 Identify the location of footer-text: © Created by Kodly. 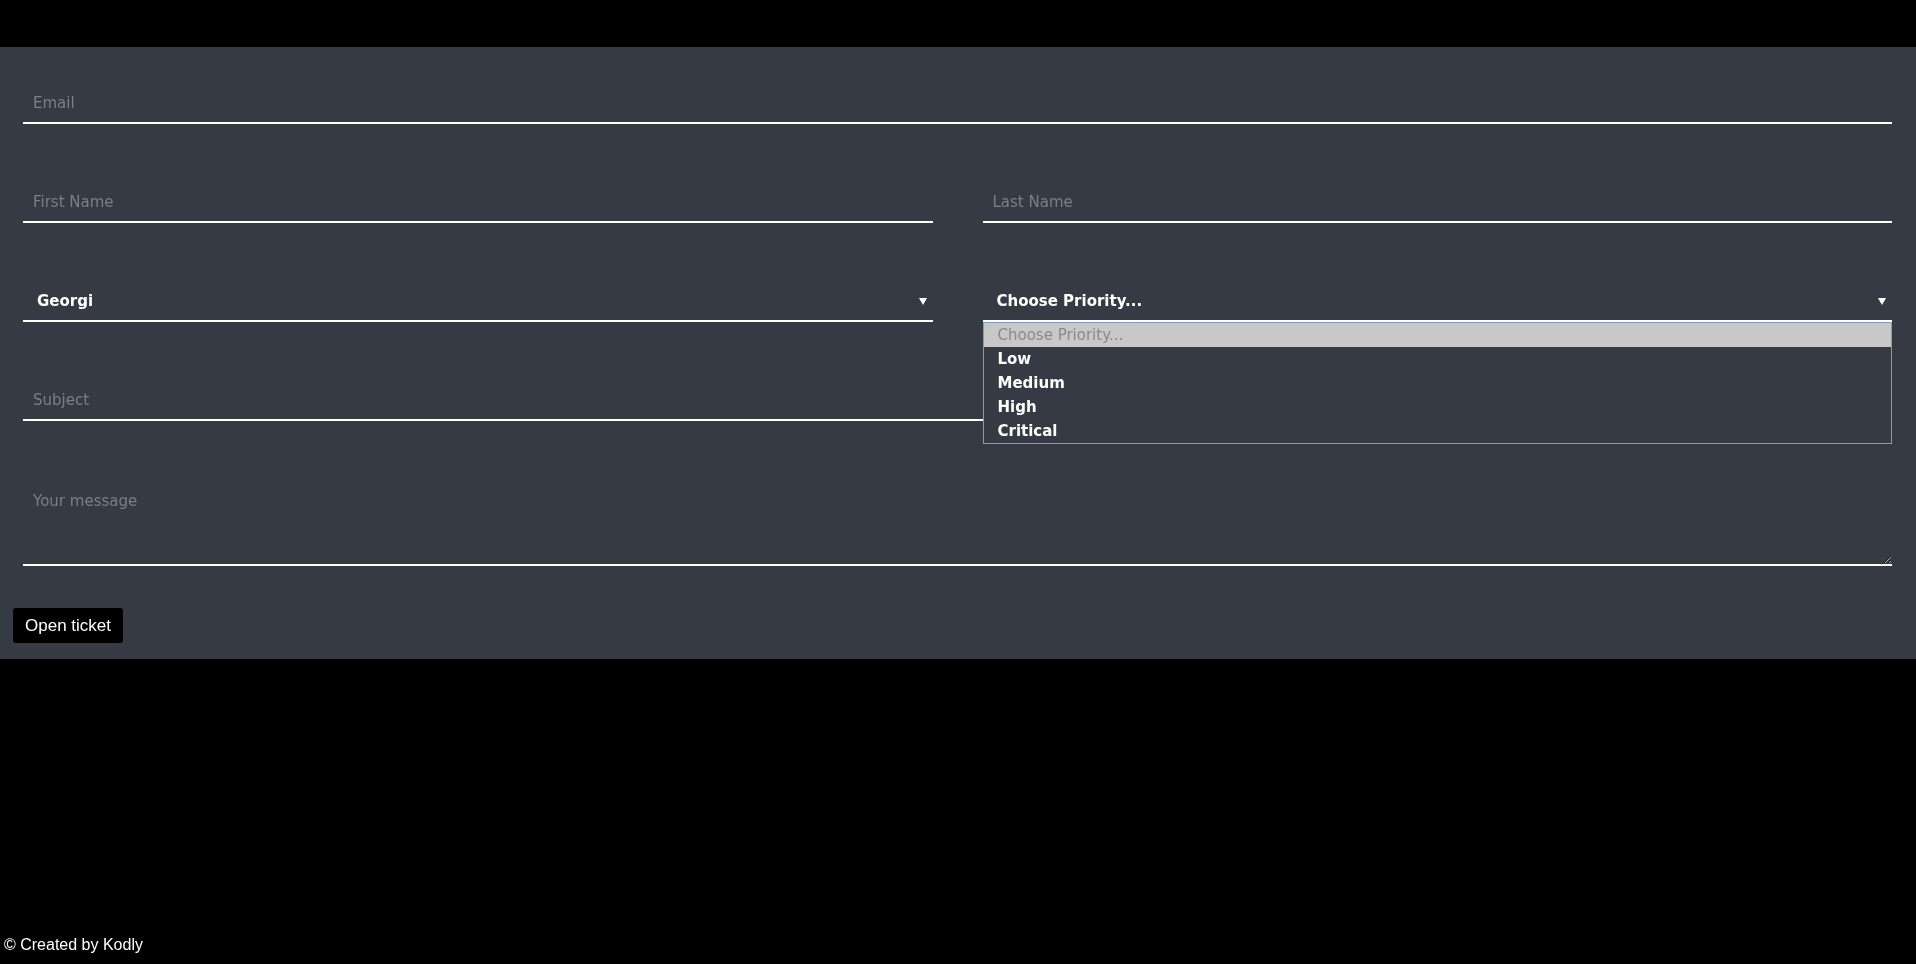
(73, 945).